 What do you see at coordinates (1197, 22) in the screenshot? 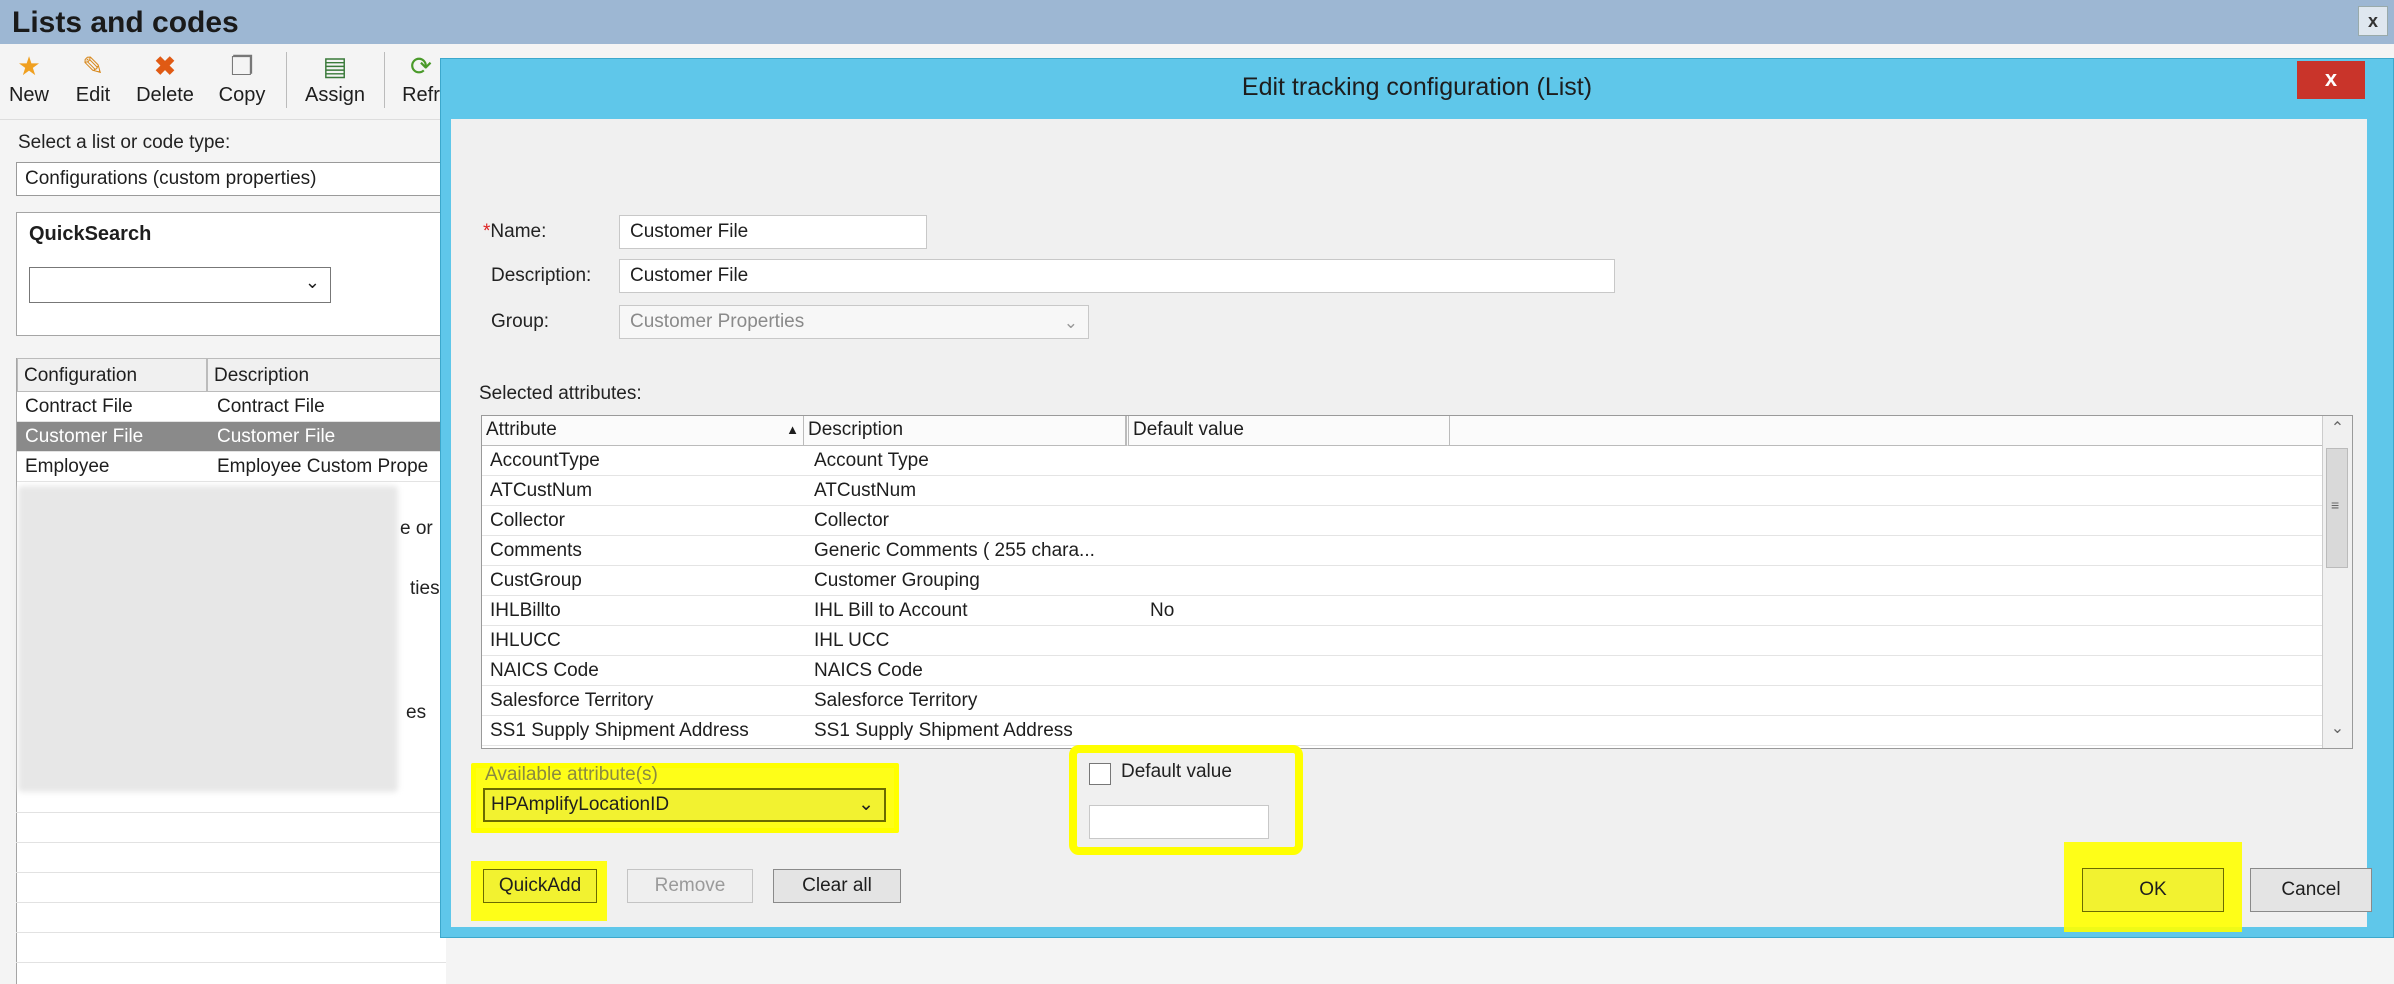
I see `window-titlebar: Lists and codes x` at bounding box center [1197, 22].